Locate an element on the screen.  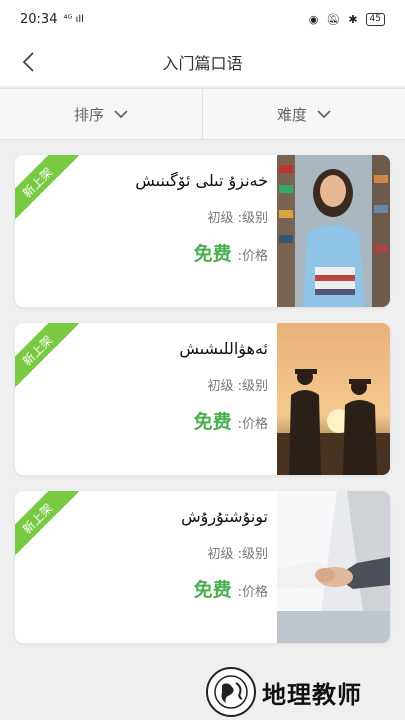
course-image-student is located at coordinates (333, 231).